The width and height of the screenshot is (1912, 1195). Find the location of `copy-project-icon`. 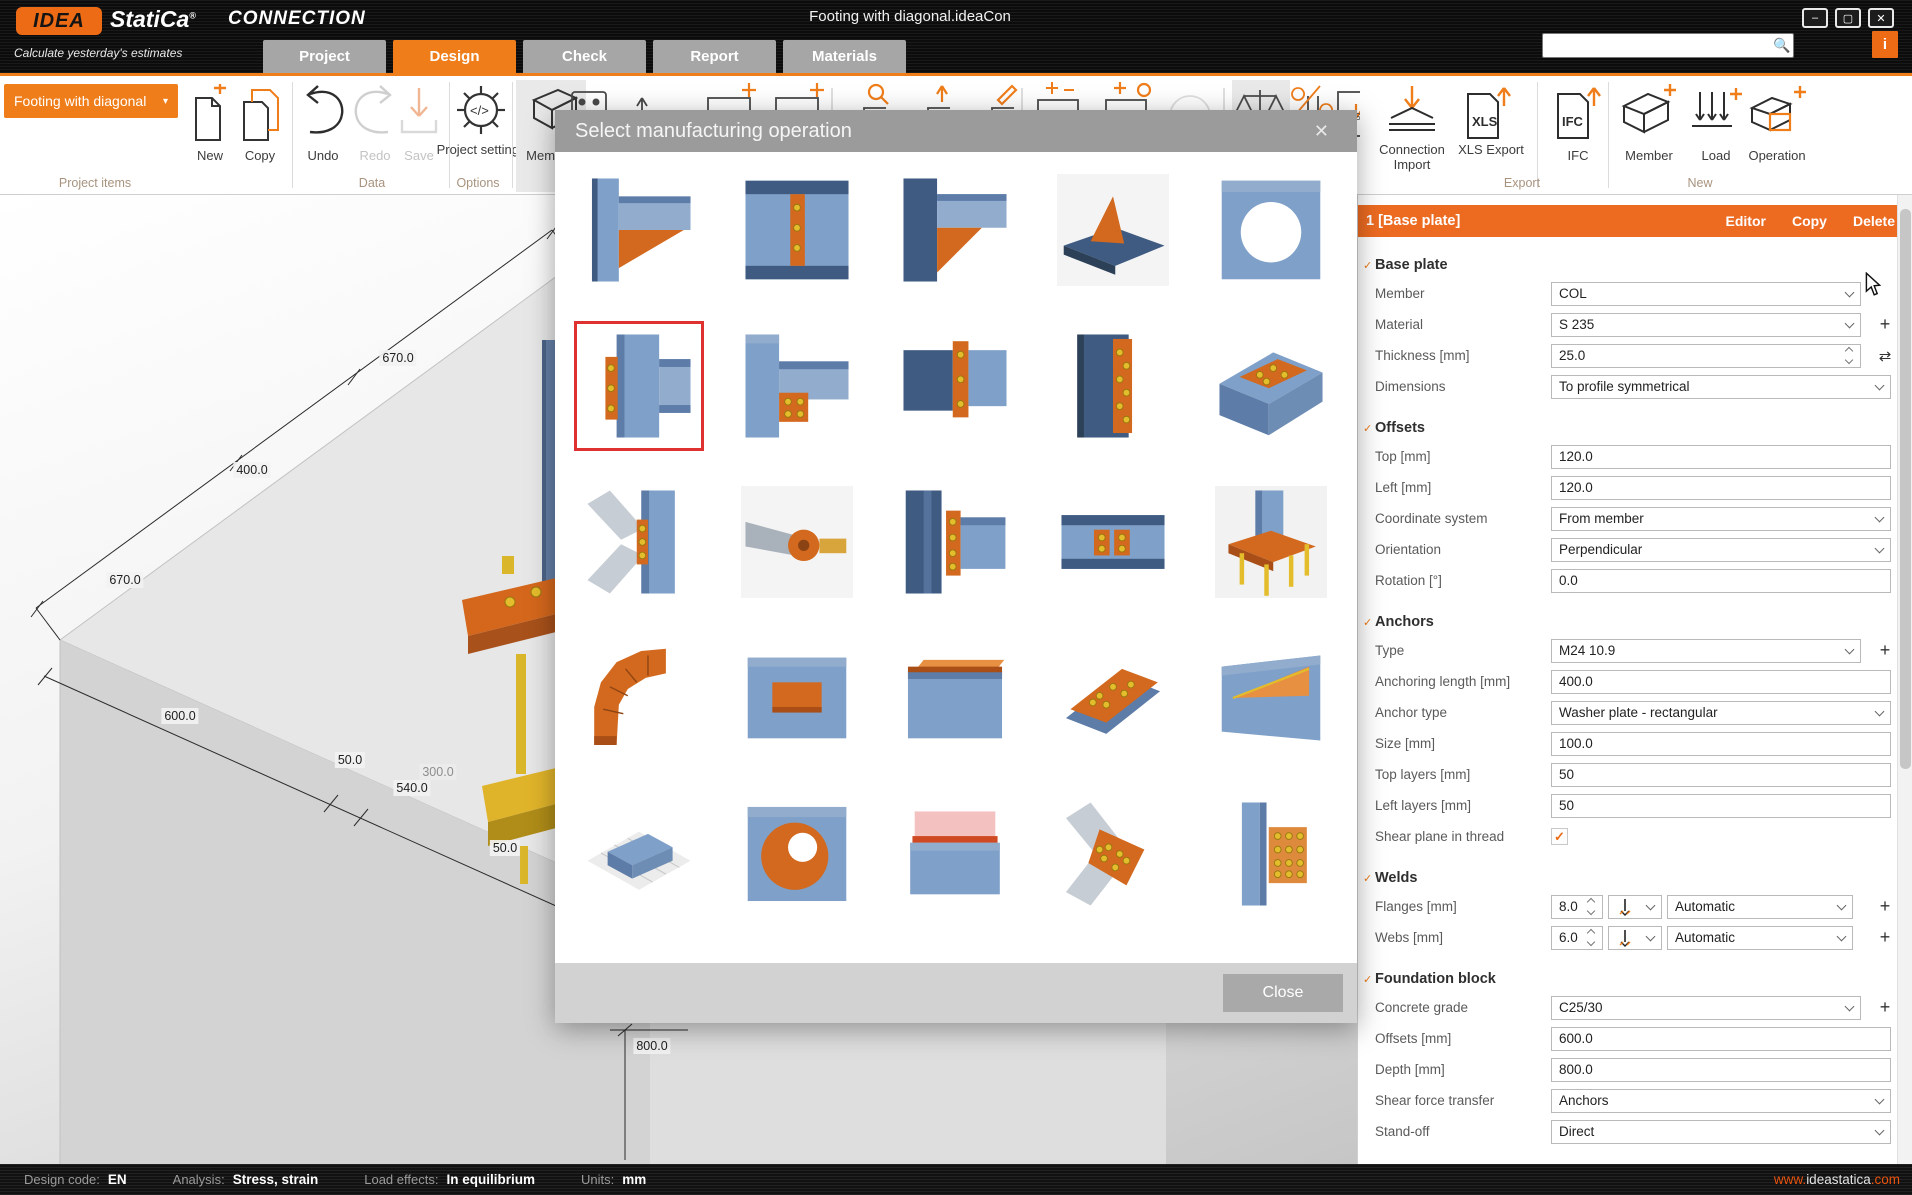

copy-project-icon is located at coordinates (260, 114).